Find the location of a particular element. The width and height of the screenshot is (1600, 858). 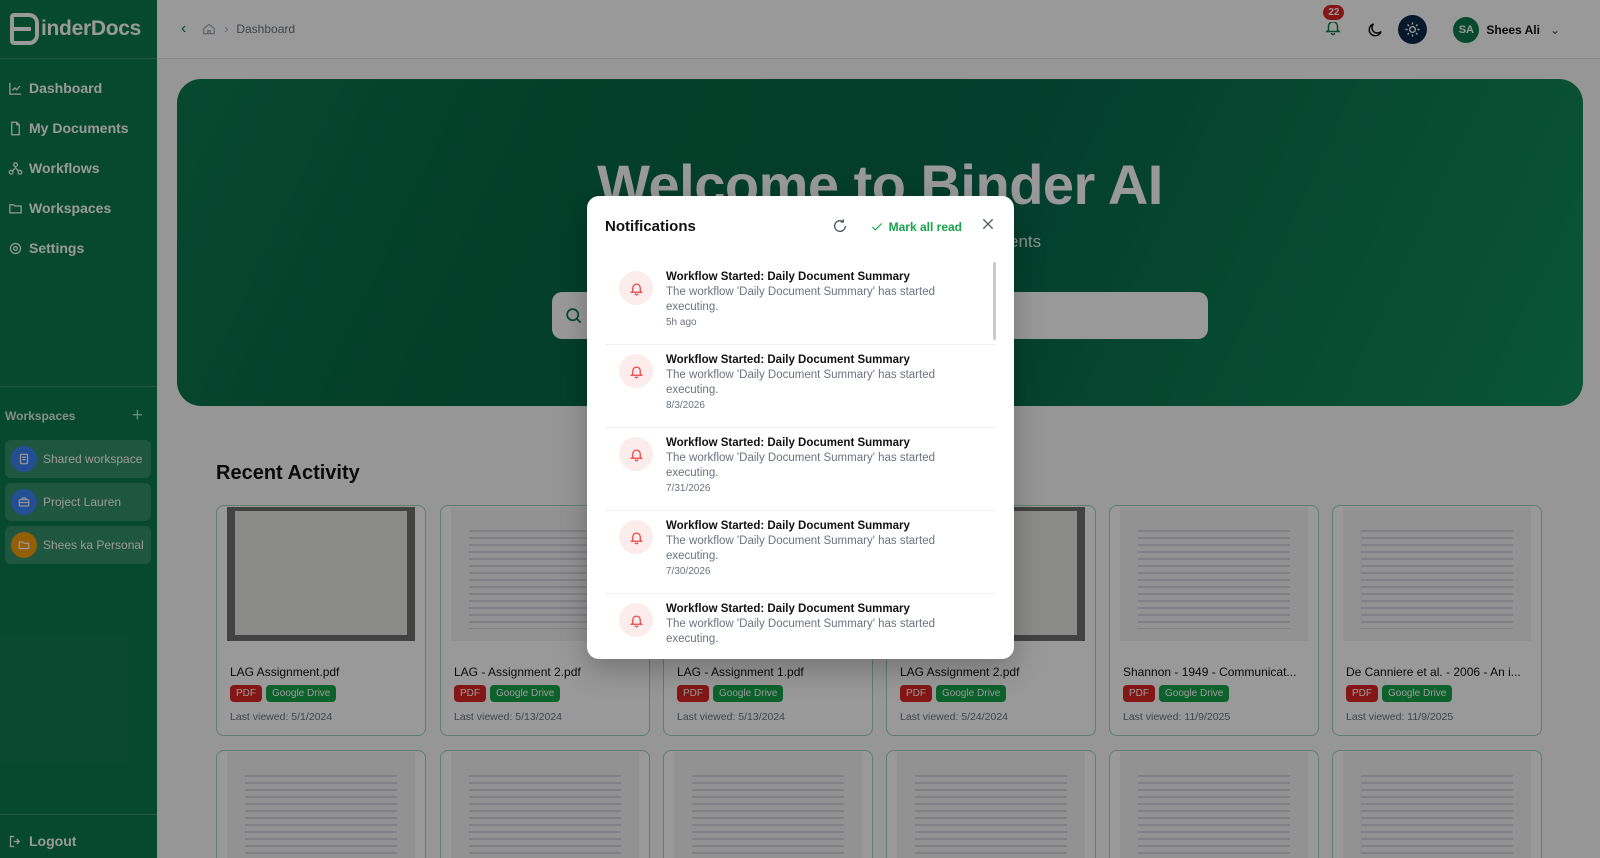

refresh-button is located at coordinates (841, 227).